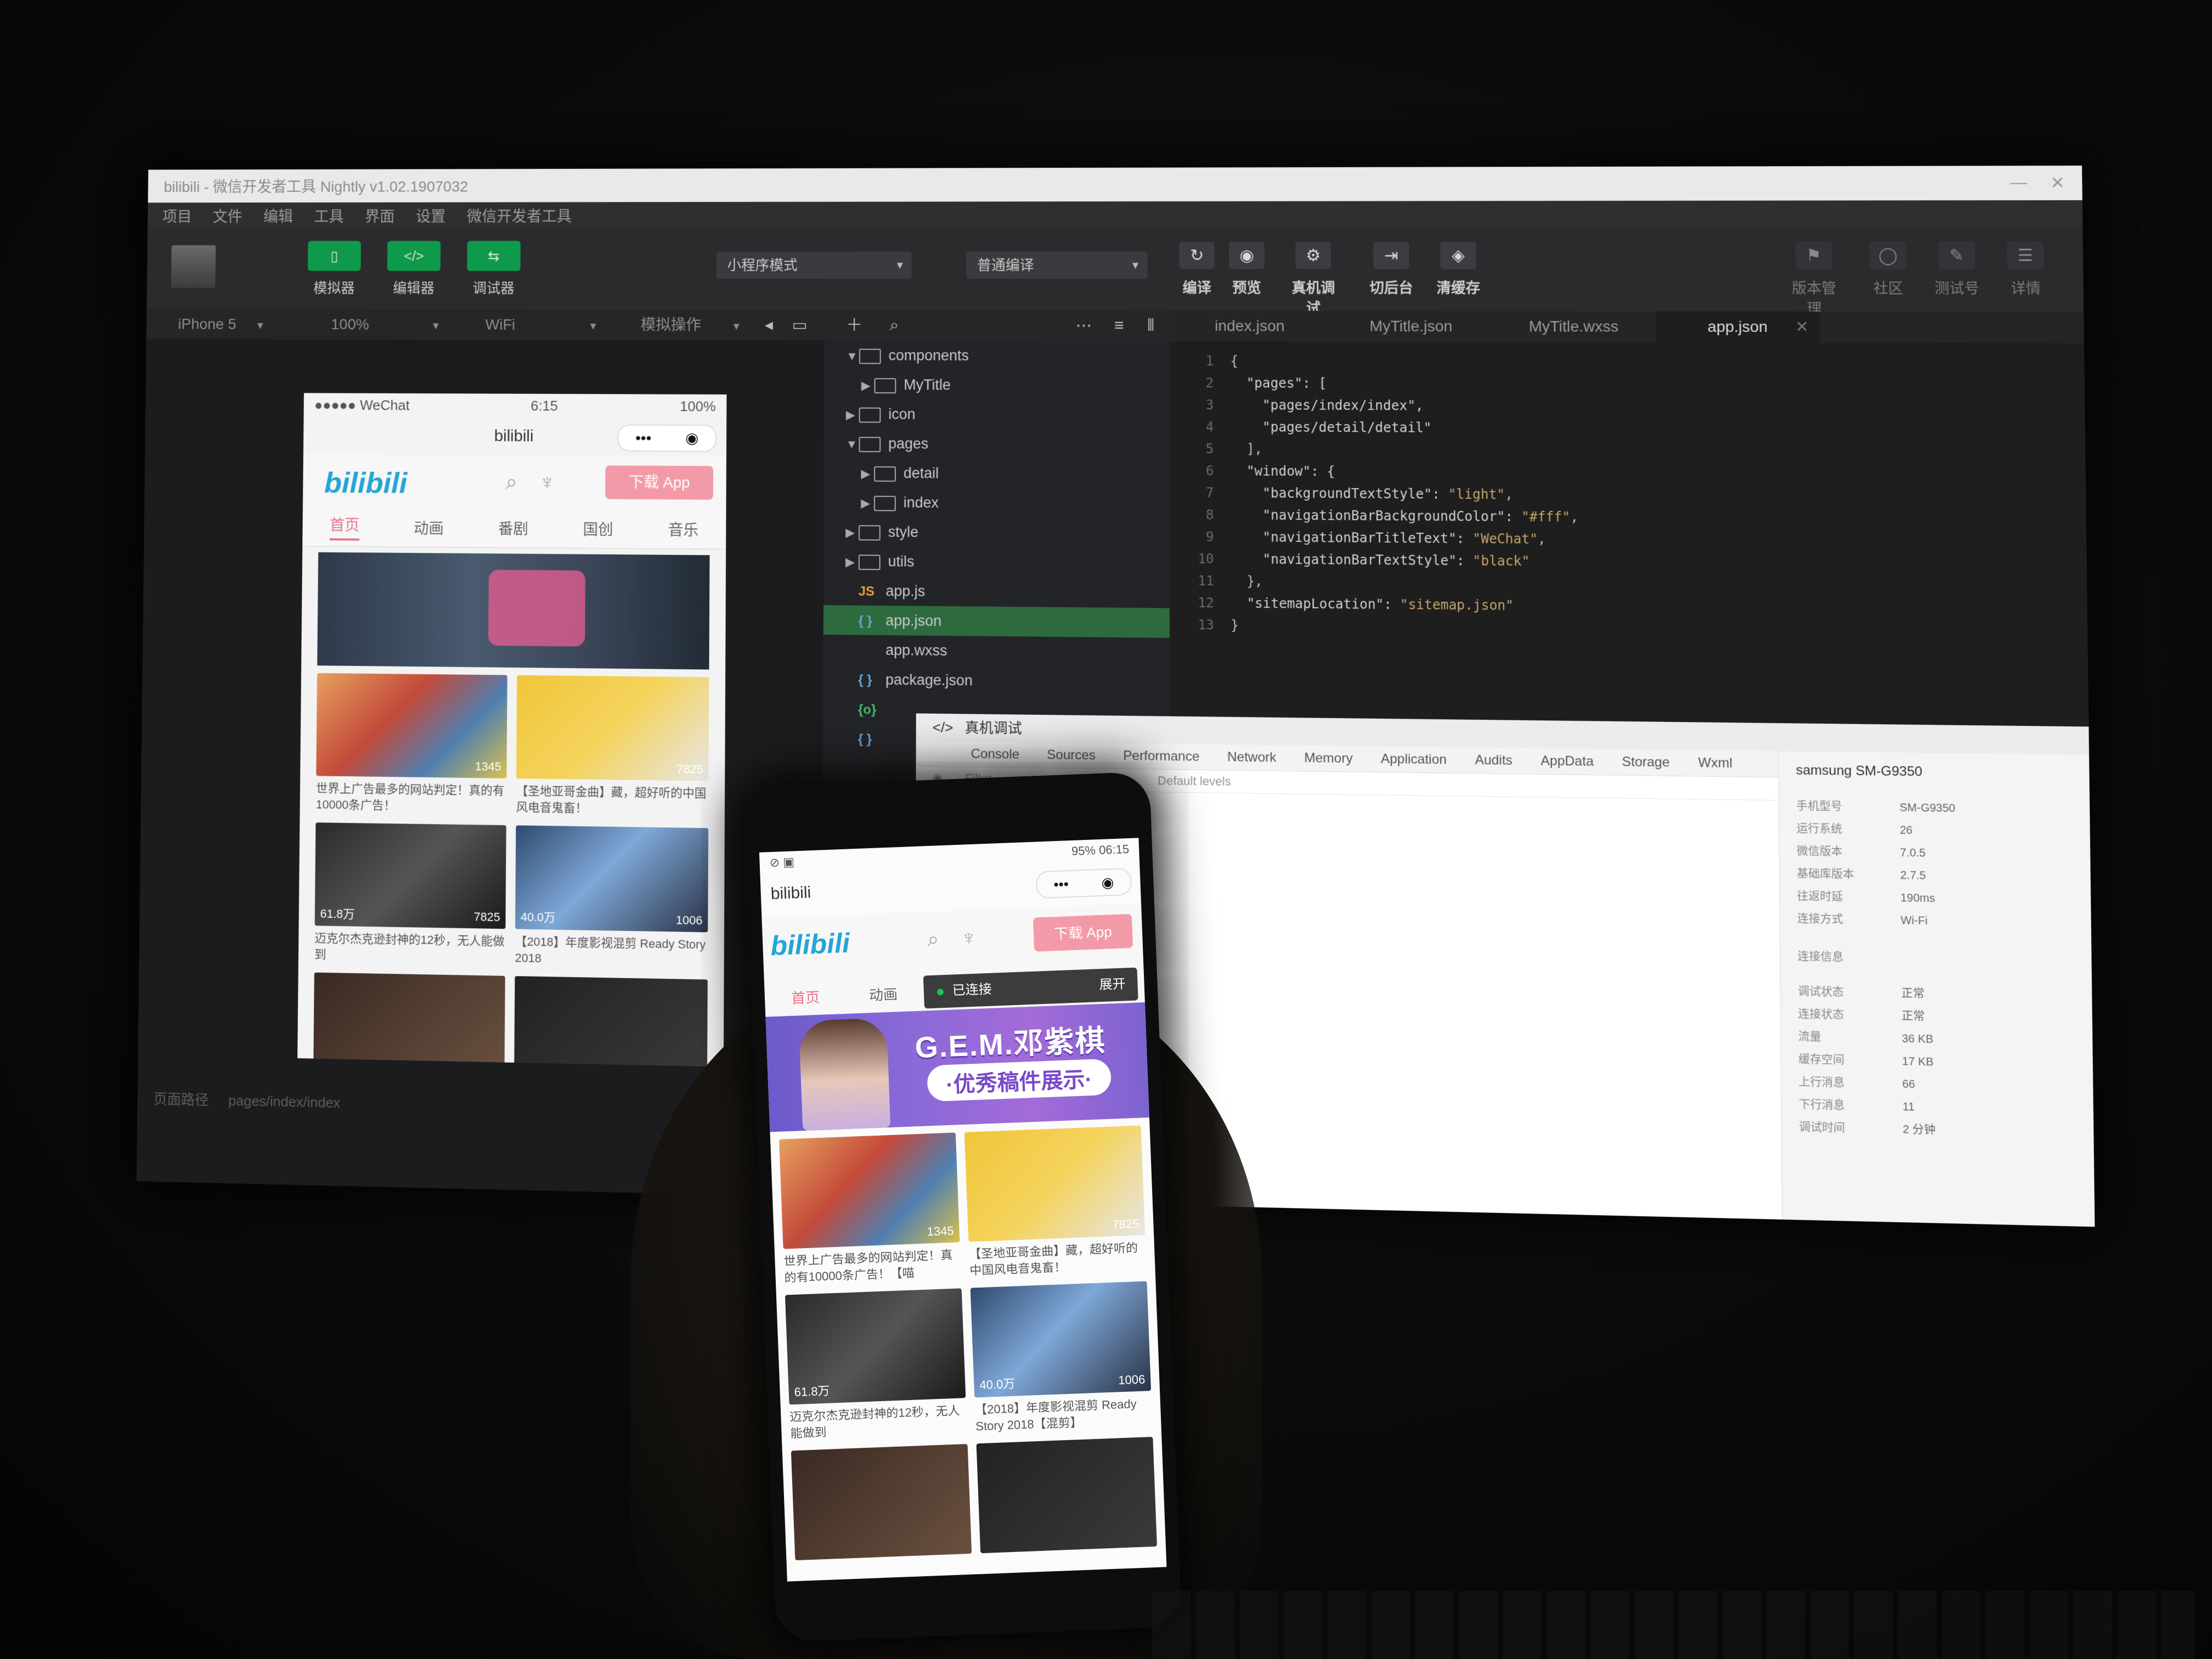 The width and height of the screenshot is (2212, 1659). I want to click on rotate-icon: ▭, so click(799, 325).